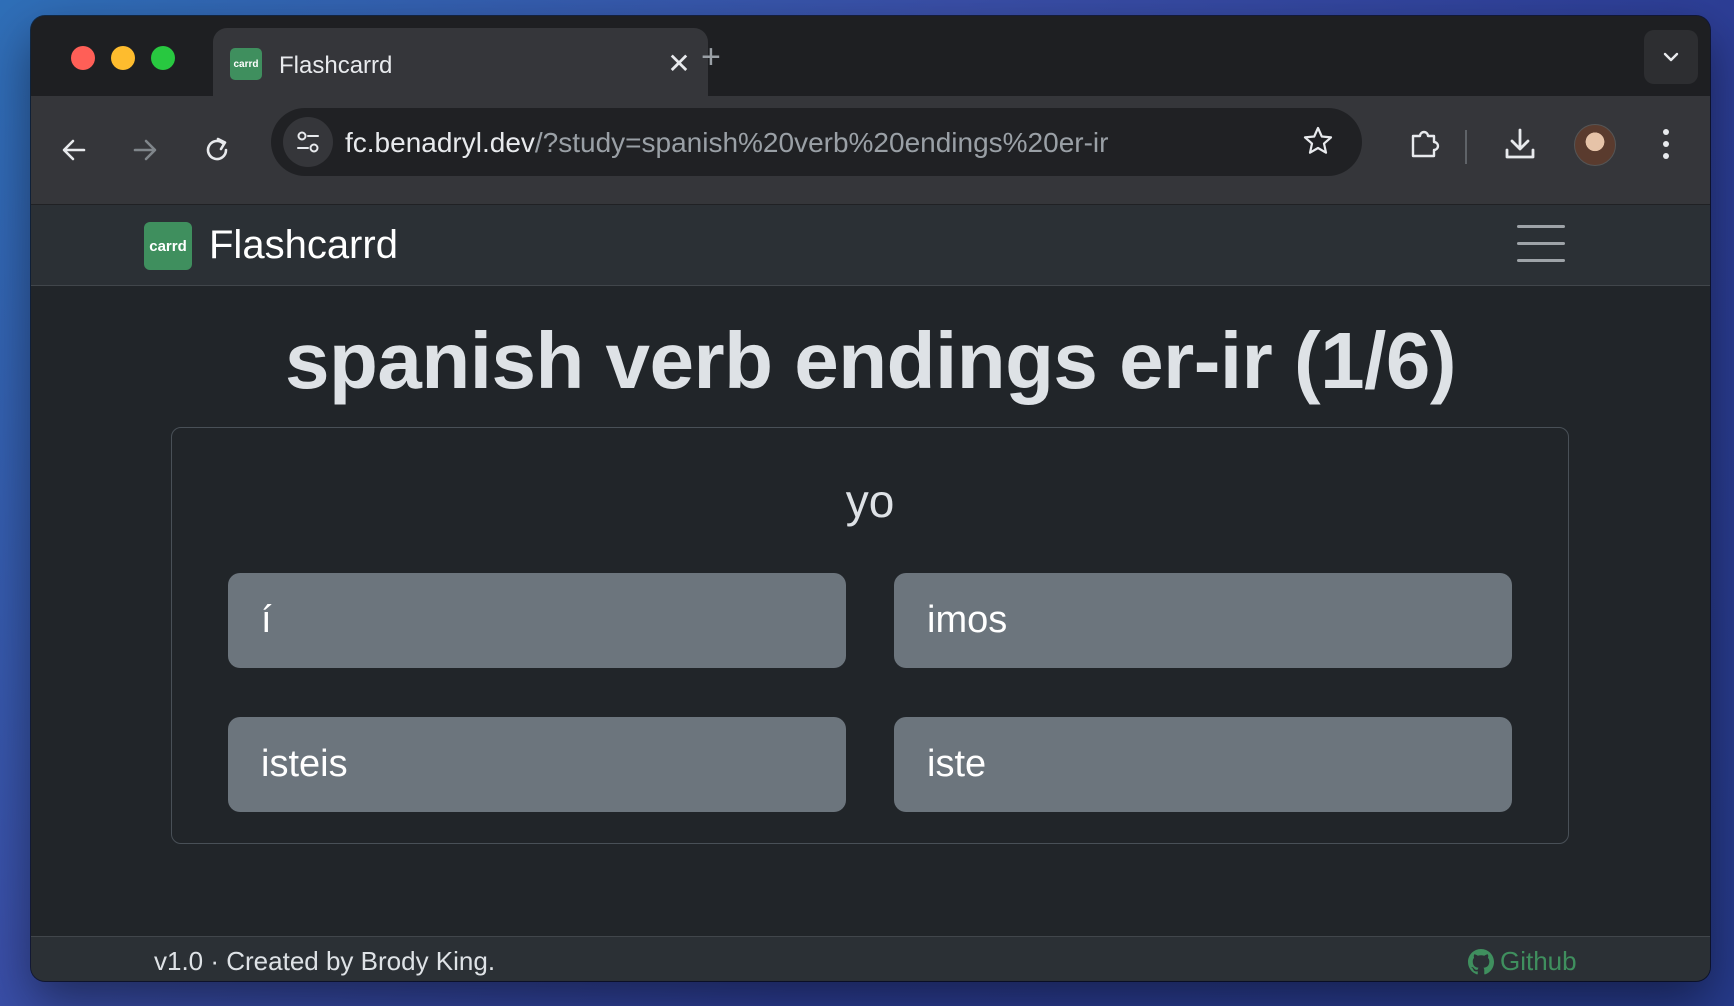  I want to click on tab-search-button, so click(1671, 57).